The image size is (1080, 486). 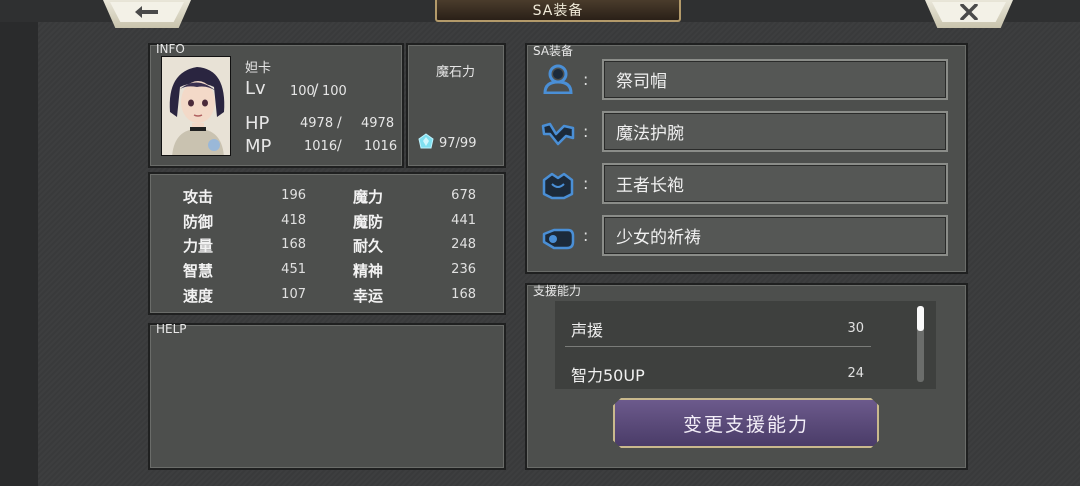 What do you see at coordinates (368, 197) in the screenshot?
I see `stat-label: 魔力` at bounding box center [368, 197].